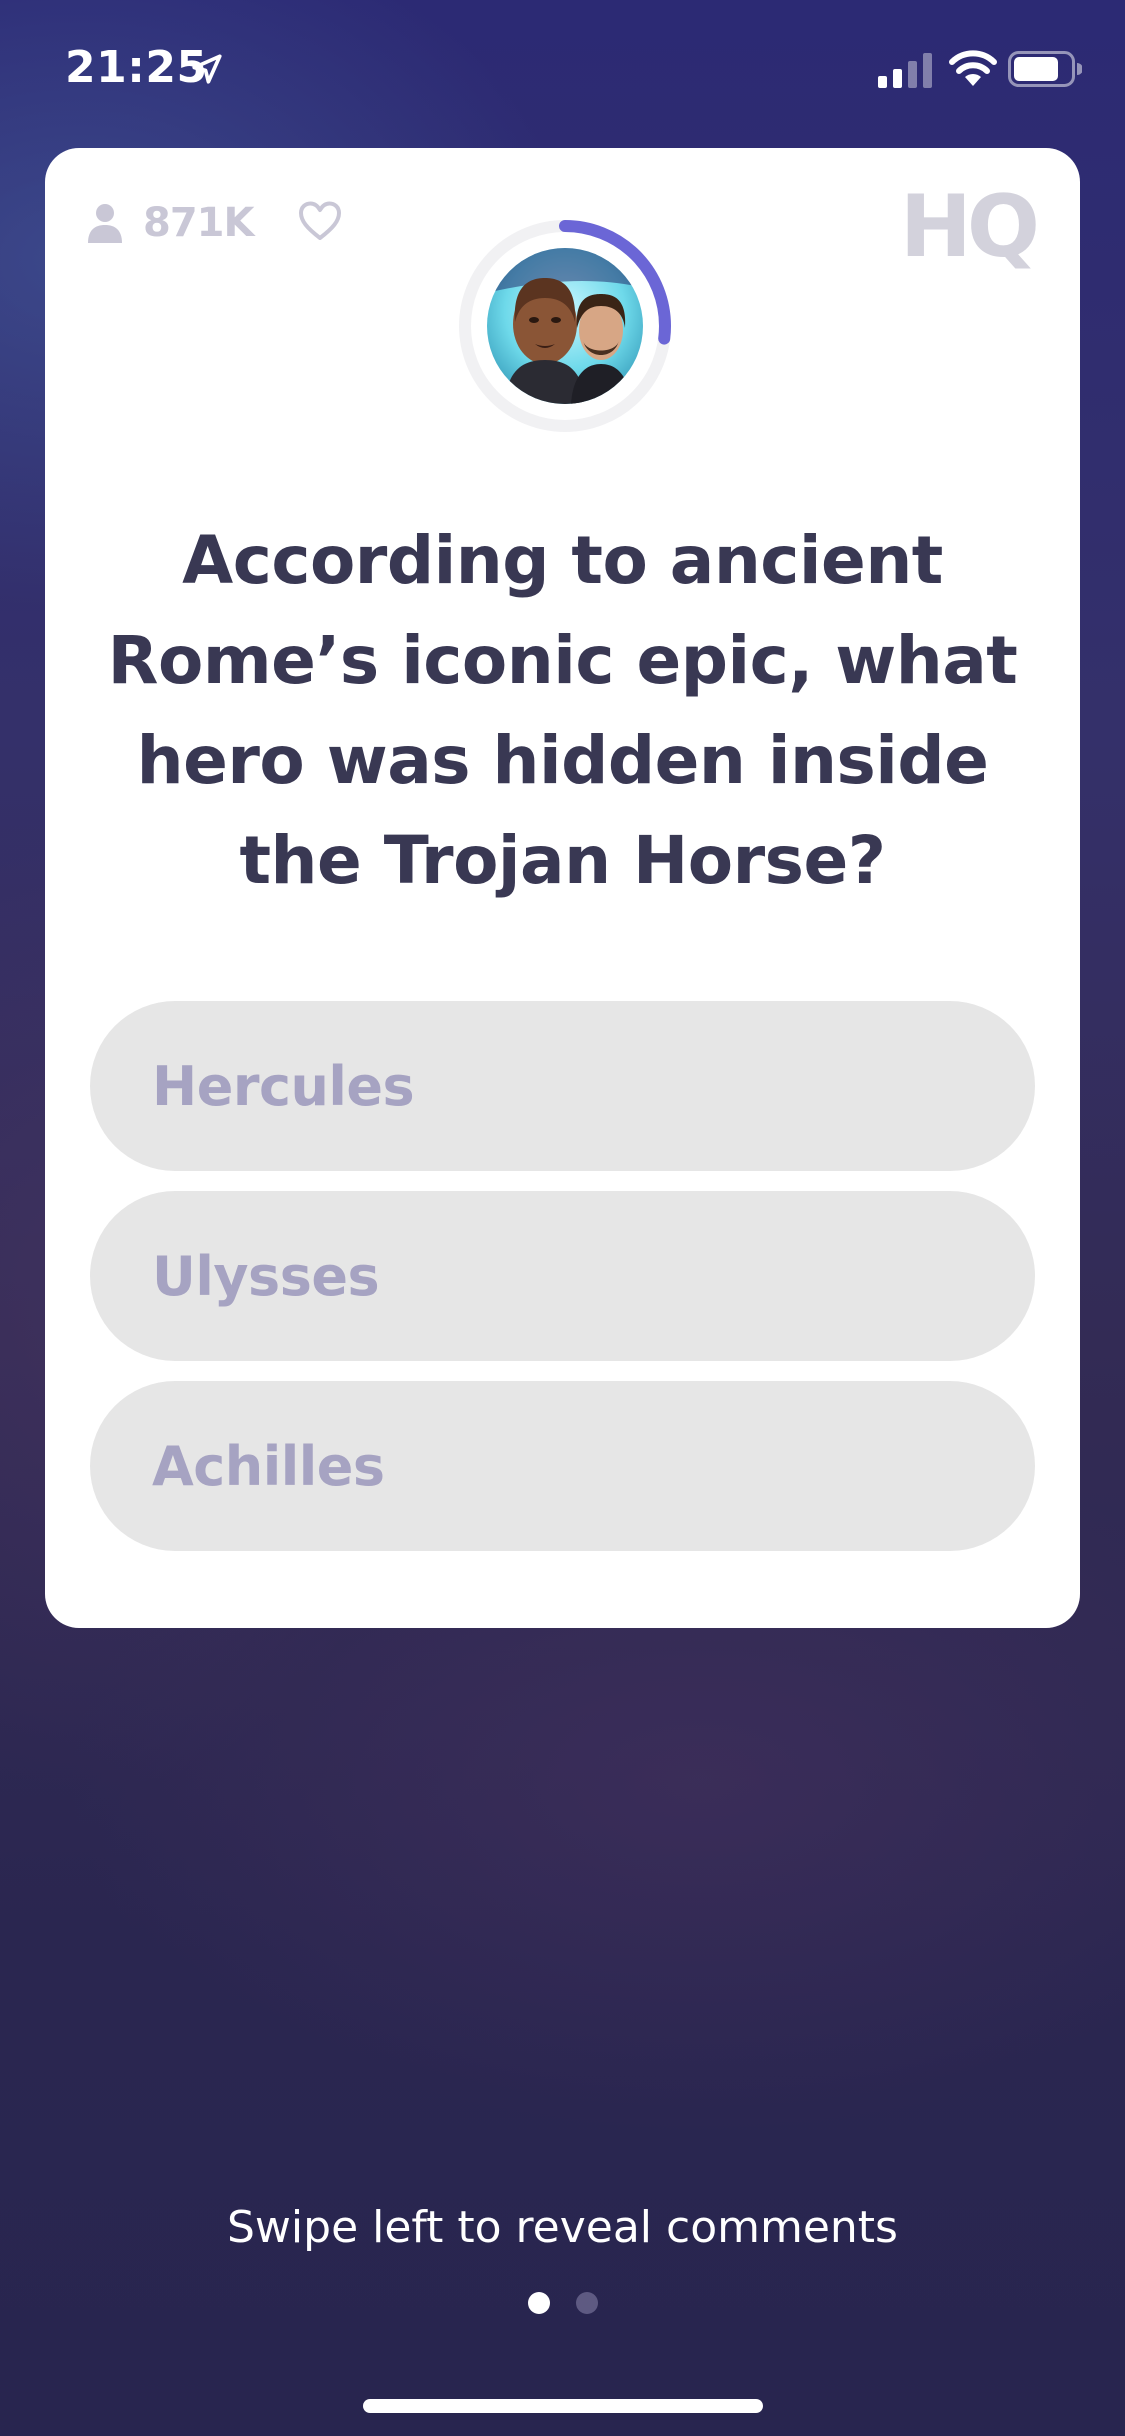  I want to click on host-video-timer, so click(565, 326).